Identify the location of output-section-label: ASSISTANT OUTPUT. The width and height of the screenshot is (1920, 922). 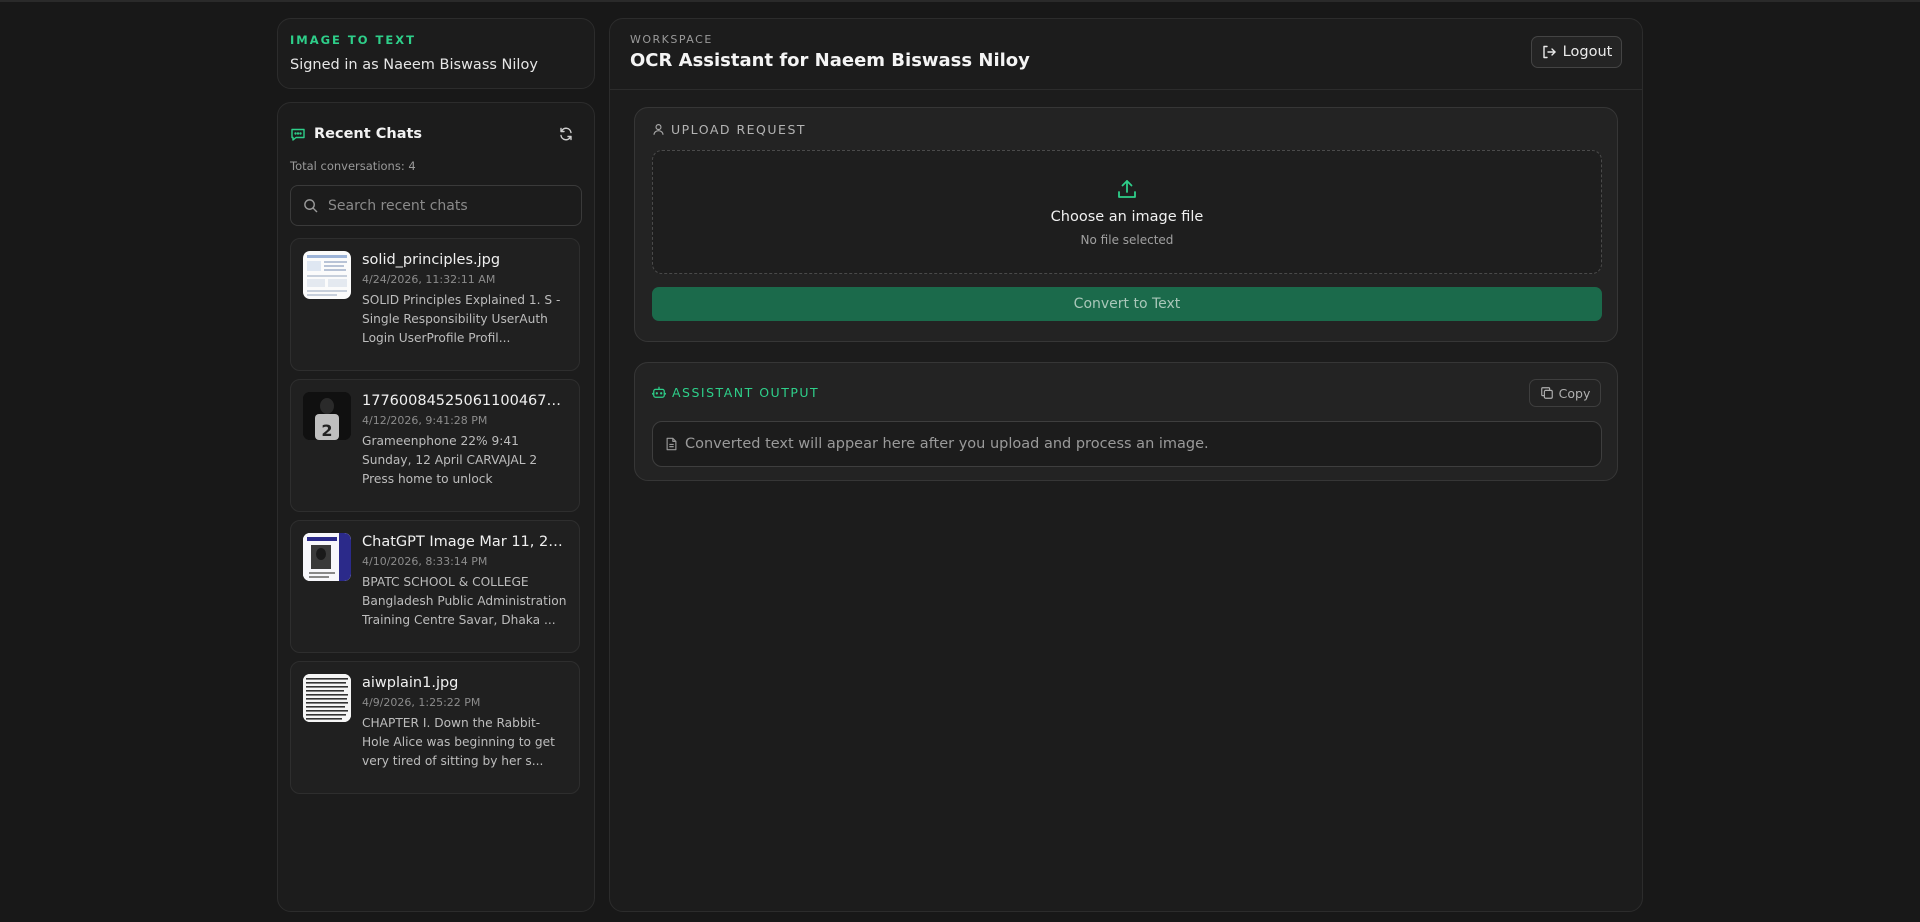
(746, 392).